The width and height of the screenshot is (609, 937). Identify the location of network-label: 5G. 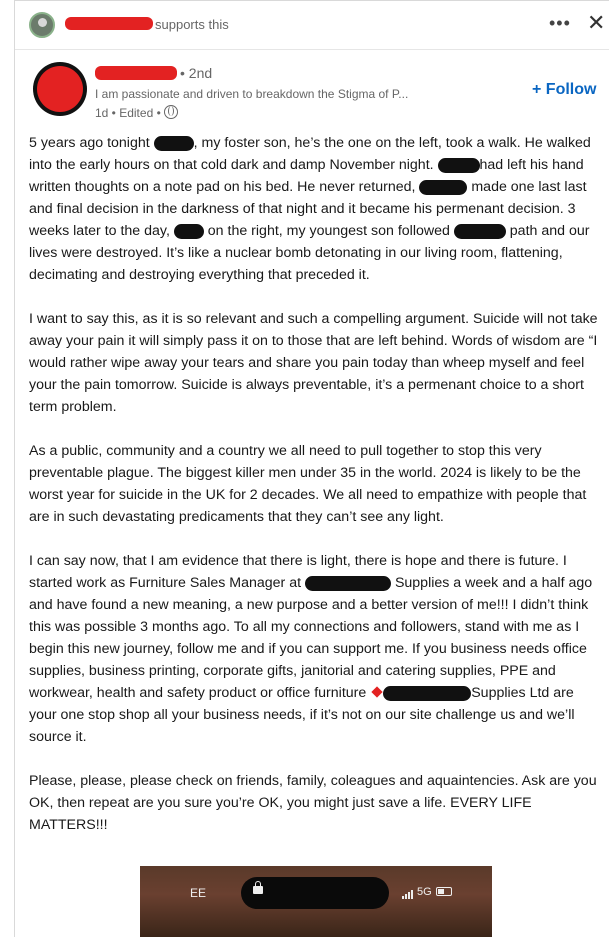
(424, 892).